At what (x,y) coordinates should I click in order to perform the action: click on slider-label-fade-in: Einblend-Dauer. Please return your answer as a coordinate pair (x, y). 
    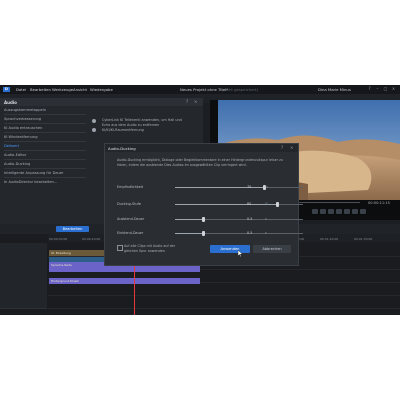
    Looking at the image, I should click on (130, 233).